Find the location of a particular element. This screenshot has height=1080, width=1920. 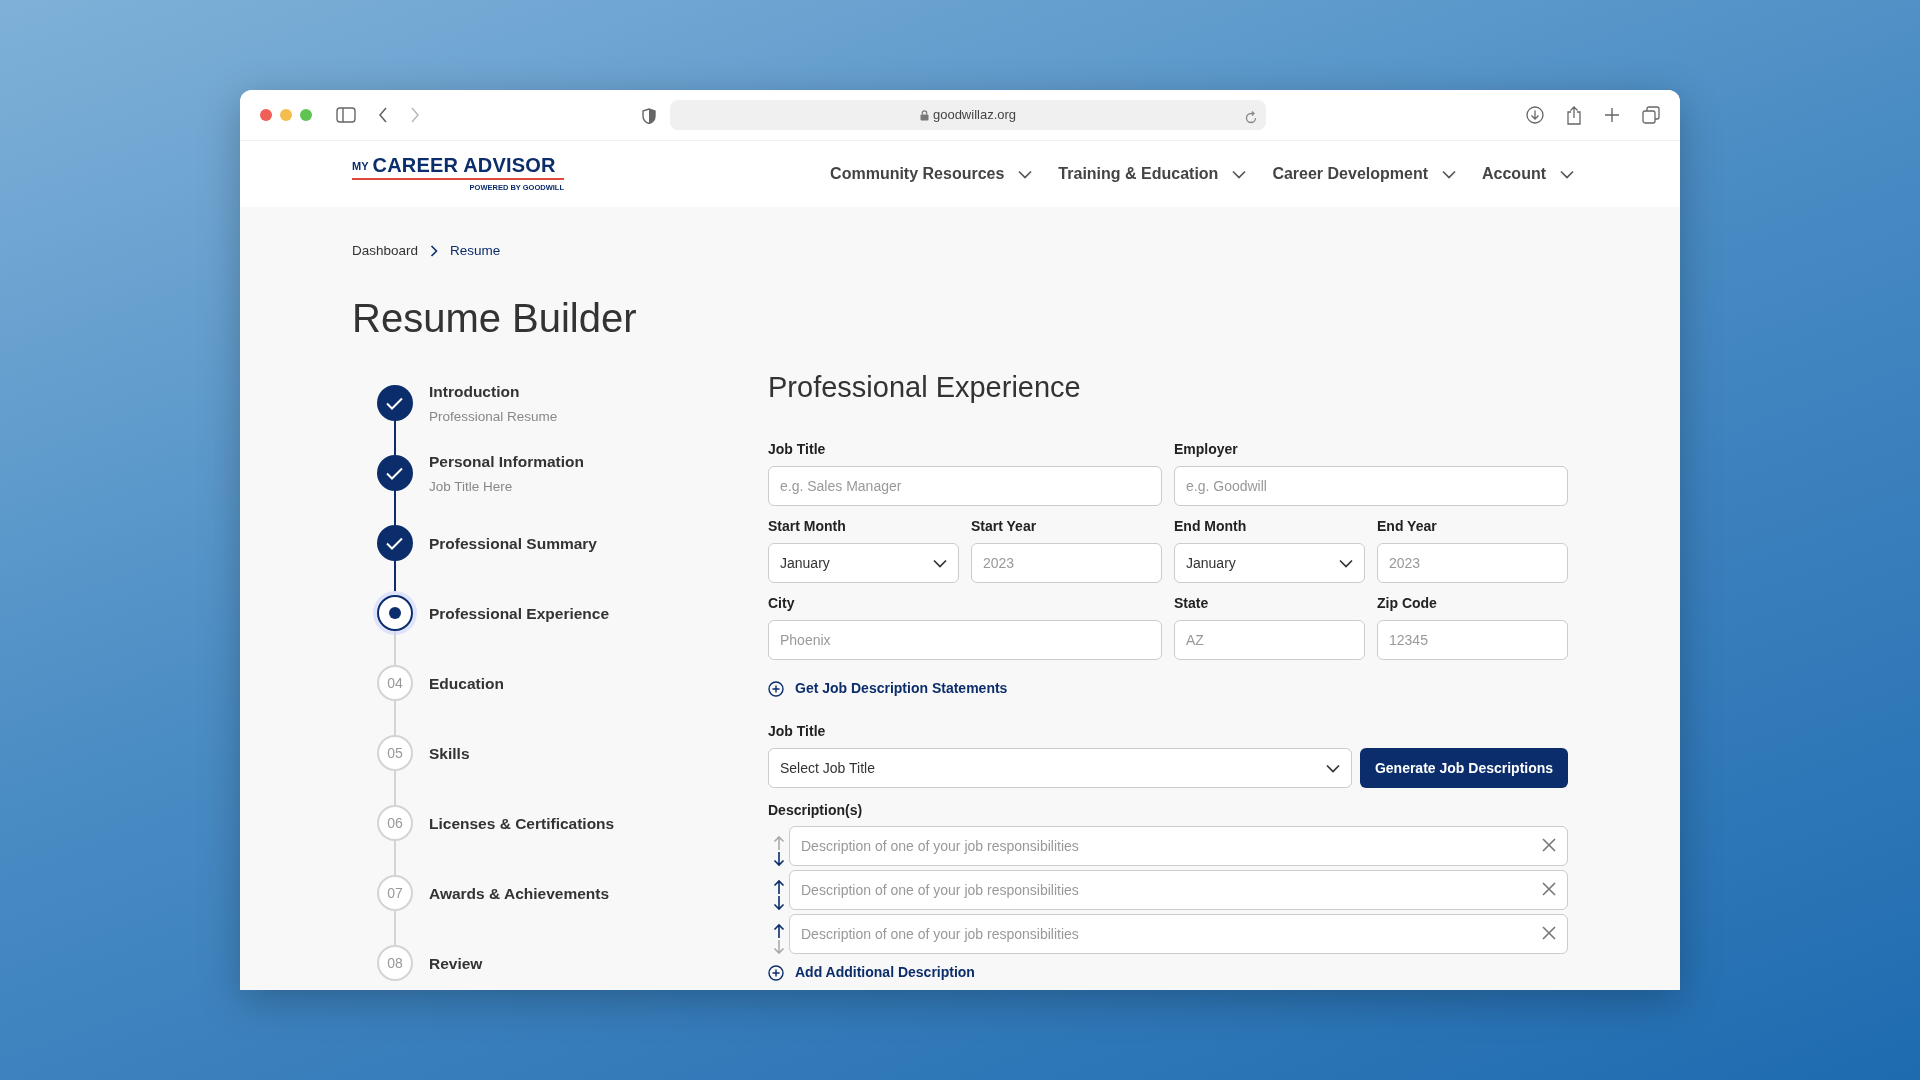

nav-menu: Account is located at coordinates (1528, 174).